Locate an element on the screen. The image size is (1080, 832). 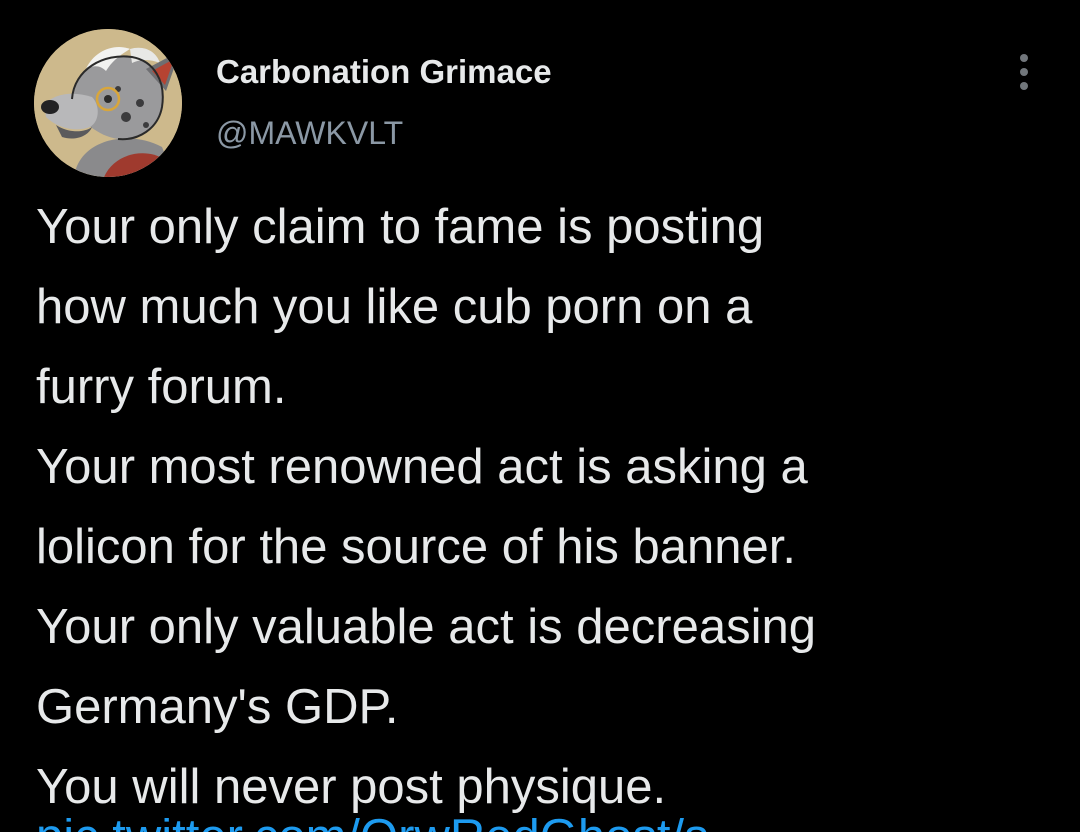
tweet-text-line: Your most renowned act is asking a is located at coordinates (422, 467).